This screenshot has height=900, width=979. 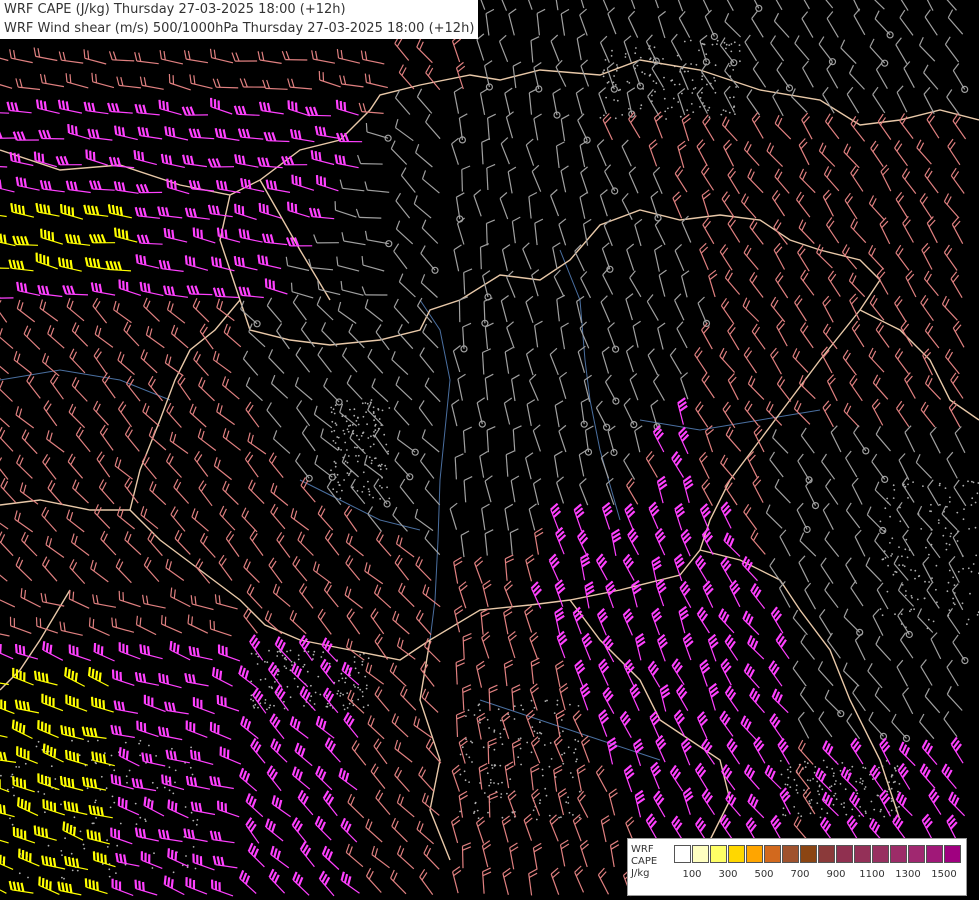 What do you see at coordinates (800, 874) in the screenshot?
I see `legend-tick-label: 700` at bounding box center [800, 874].